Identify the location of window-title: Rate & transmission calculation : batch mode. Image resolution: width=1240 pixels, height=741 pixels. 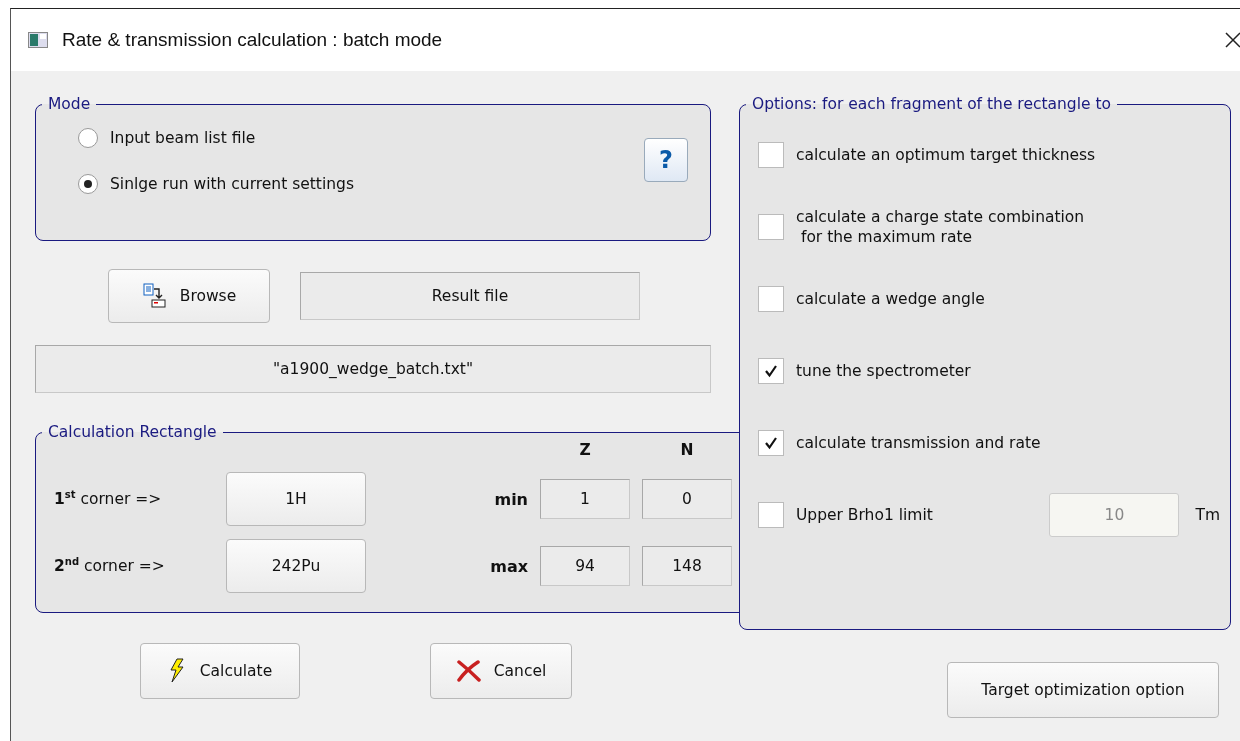
(253, 40).